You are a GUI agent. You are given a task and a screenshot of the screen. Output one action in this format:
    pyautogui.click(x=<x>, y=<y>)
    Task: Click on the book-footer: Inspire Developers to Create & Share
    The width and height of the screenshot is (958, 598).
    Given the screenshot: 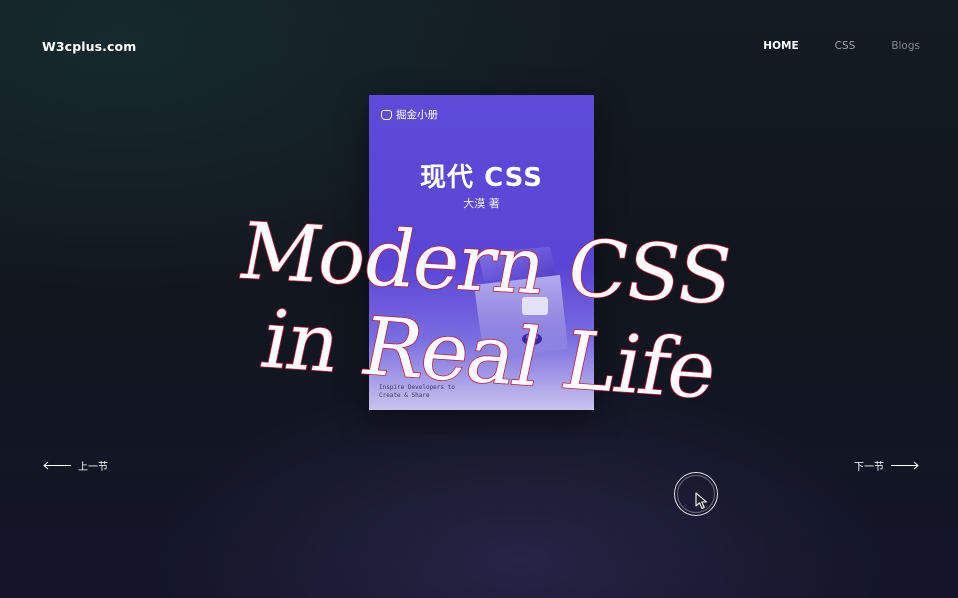 What is the action you would take?
    pyautogui.click(x=417, y=392)
    